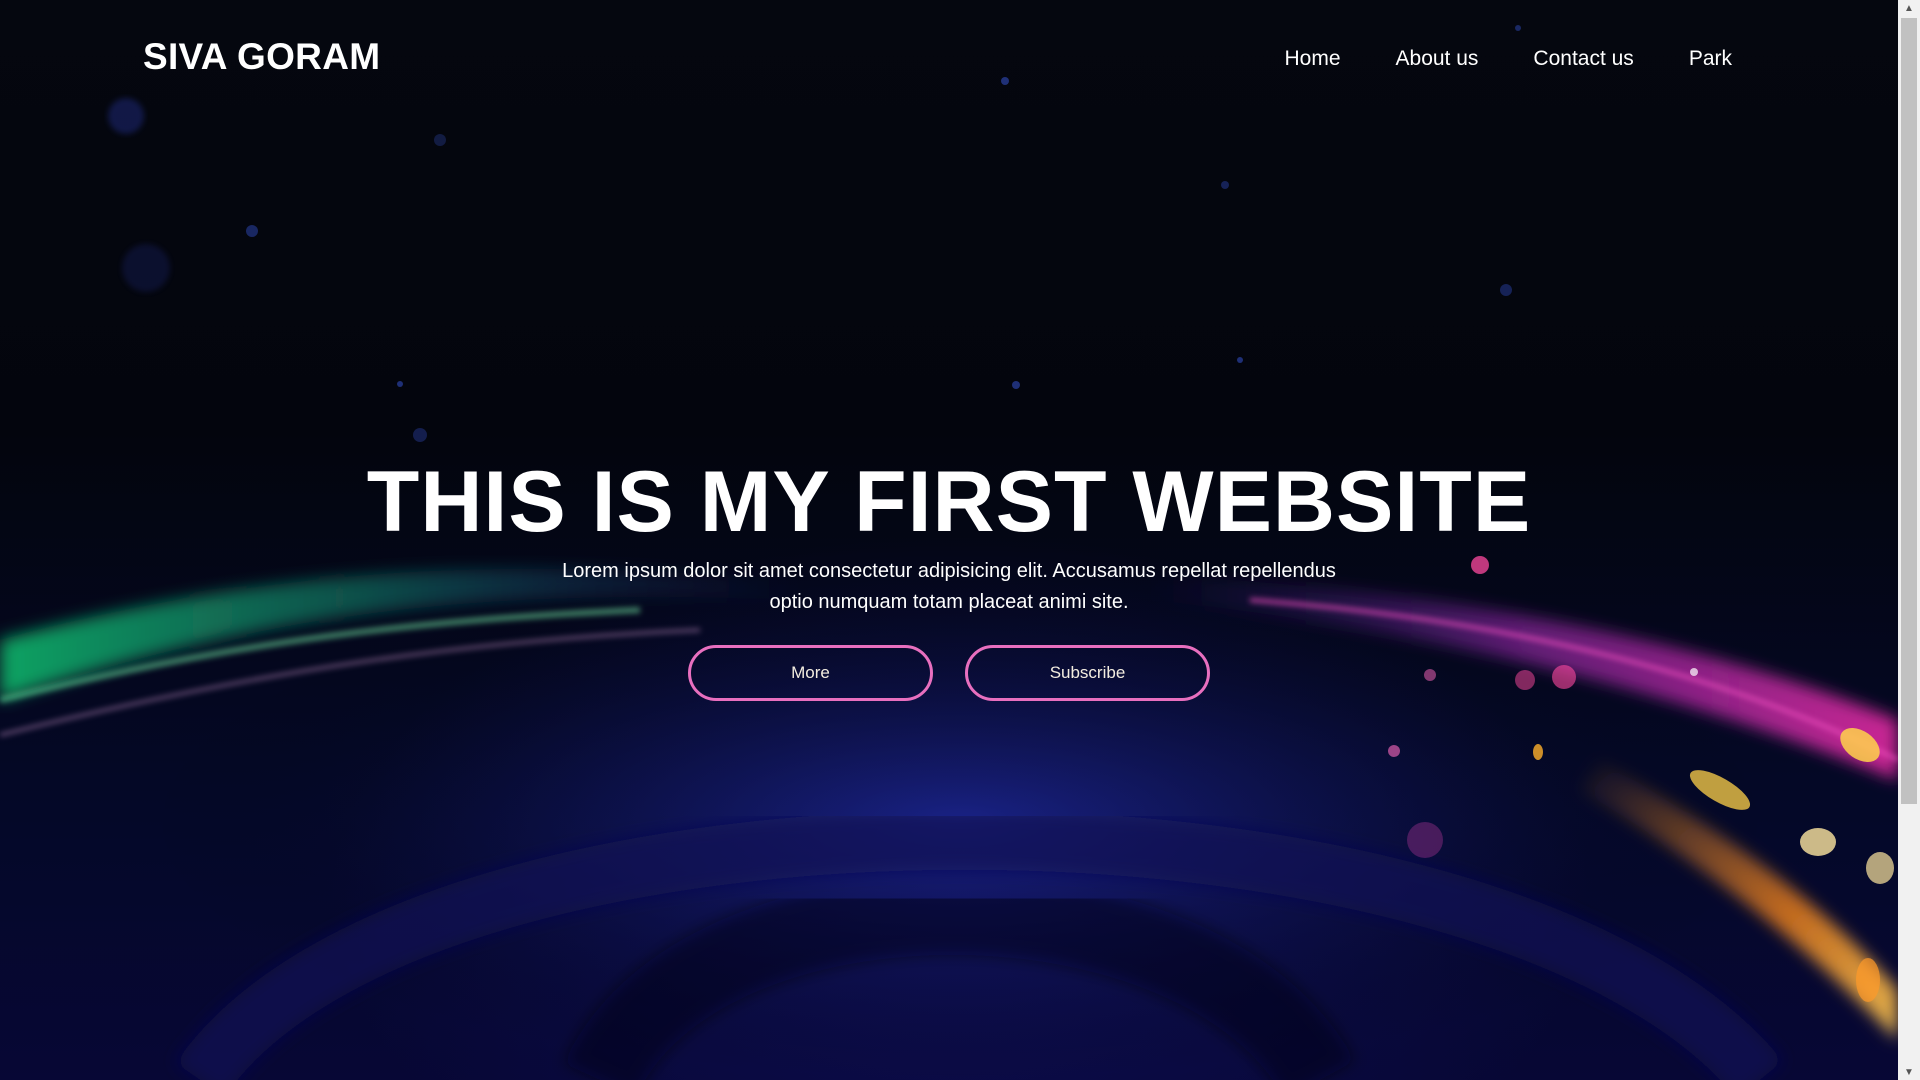 This screenshot has width=1920, height=1080. I want to click on scrollbar-thumb, so click(1909, 411).